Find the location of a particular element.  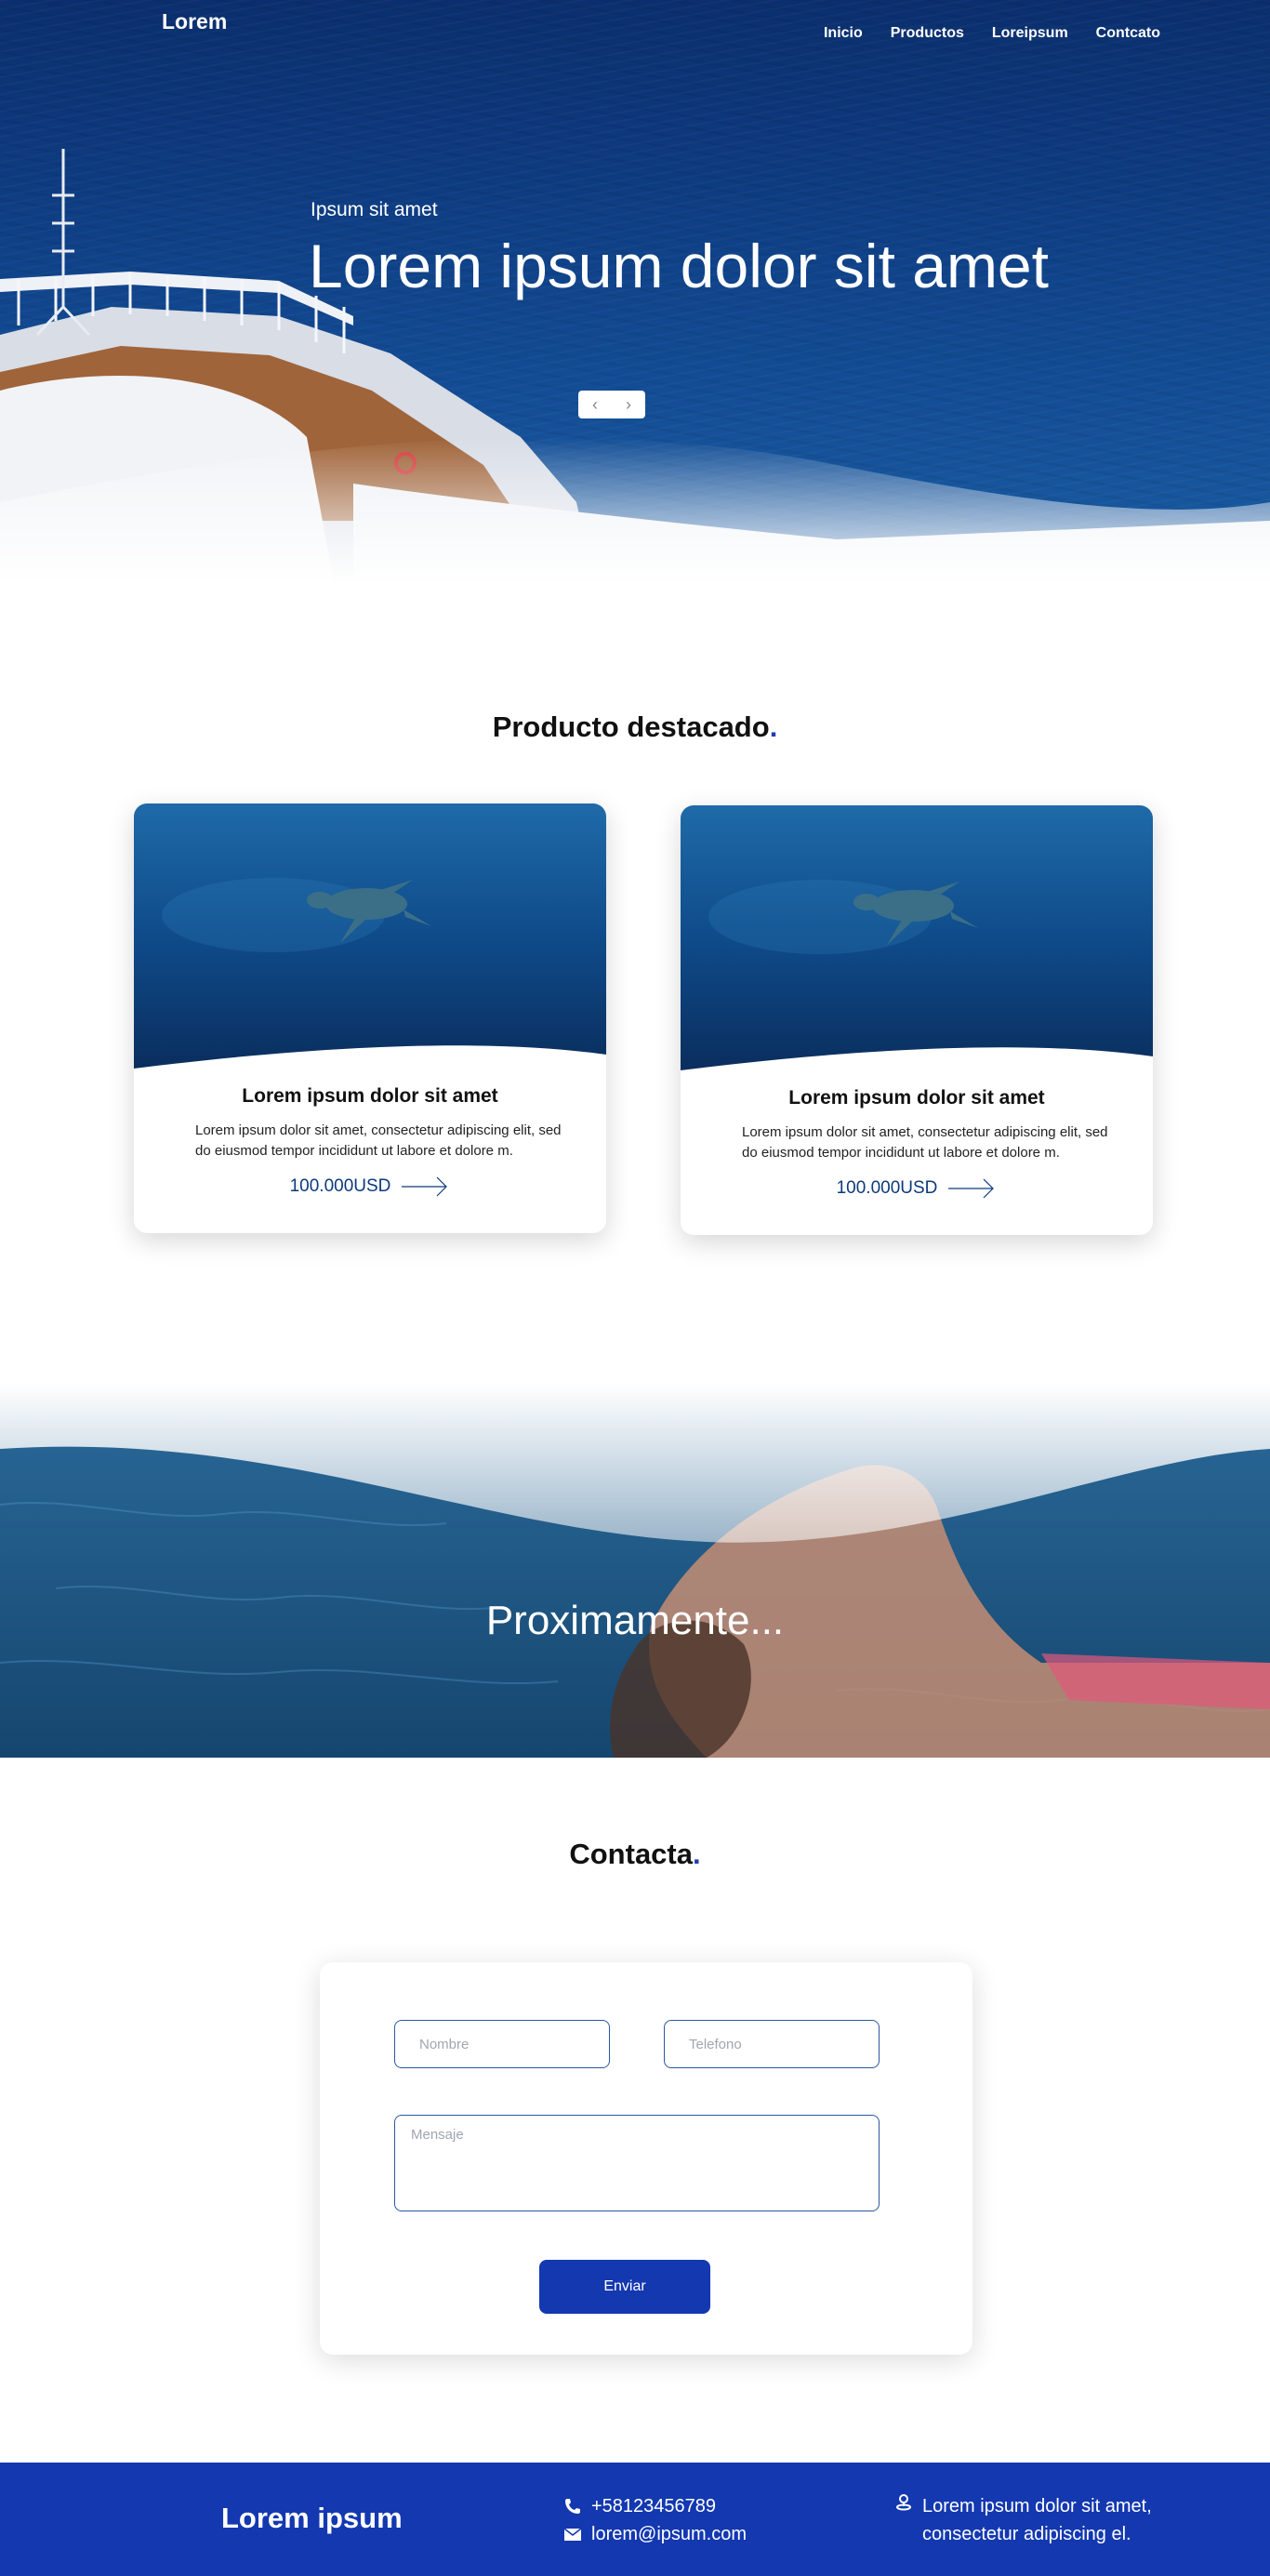

footer-email-row: lorem@ipsum.com is located at coordinates (655, 2534).